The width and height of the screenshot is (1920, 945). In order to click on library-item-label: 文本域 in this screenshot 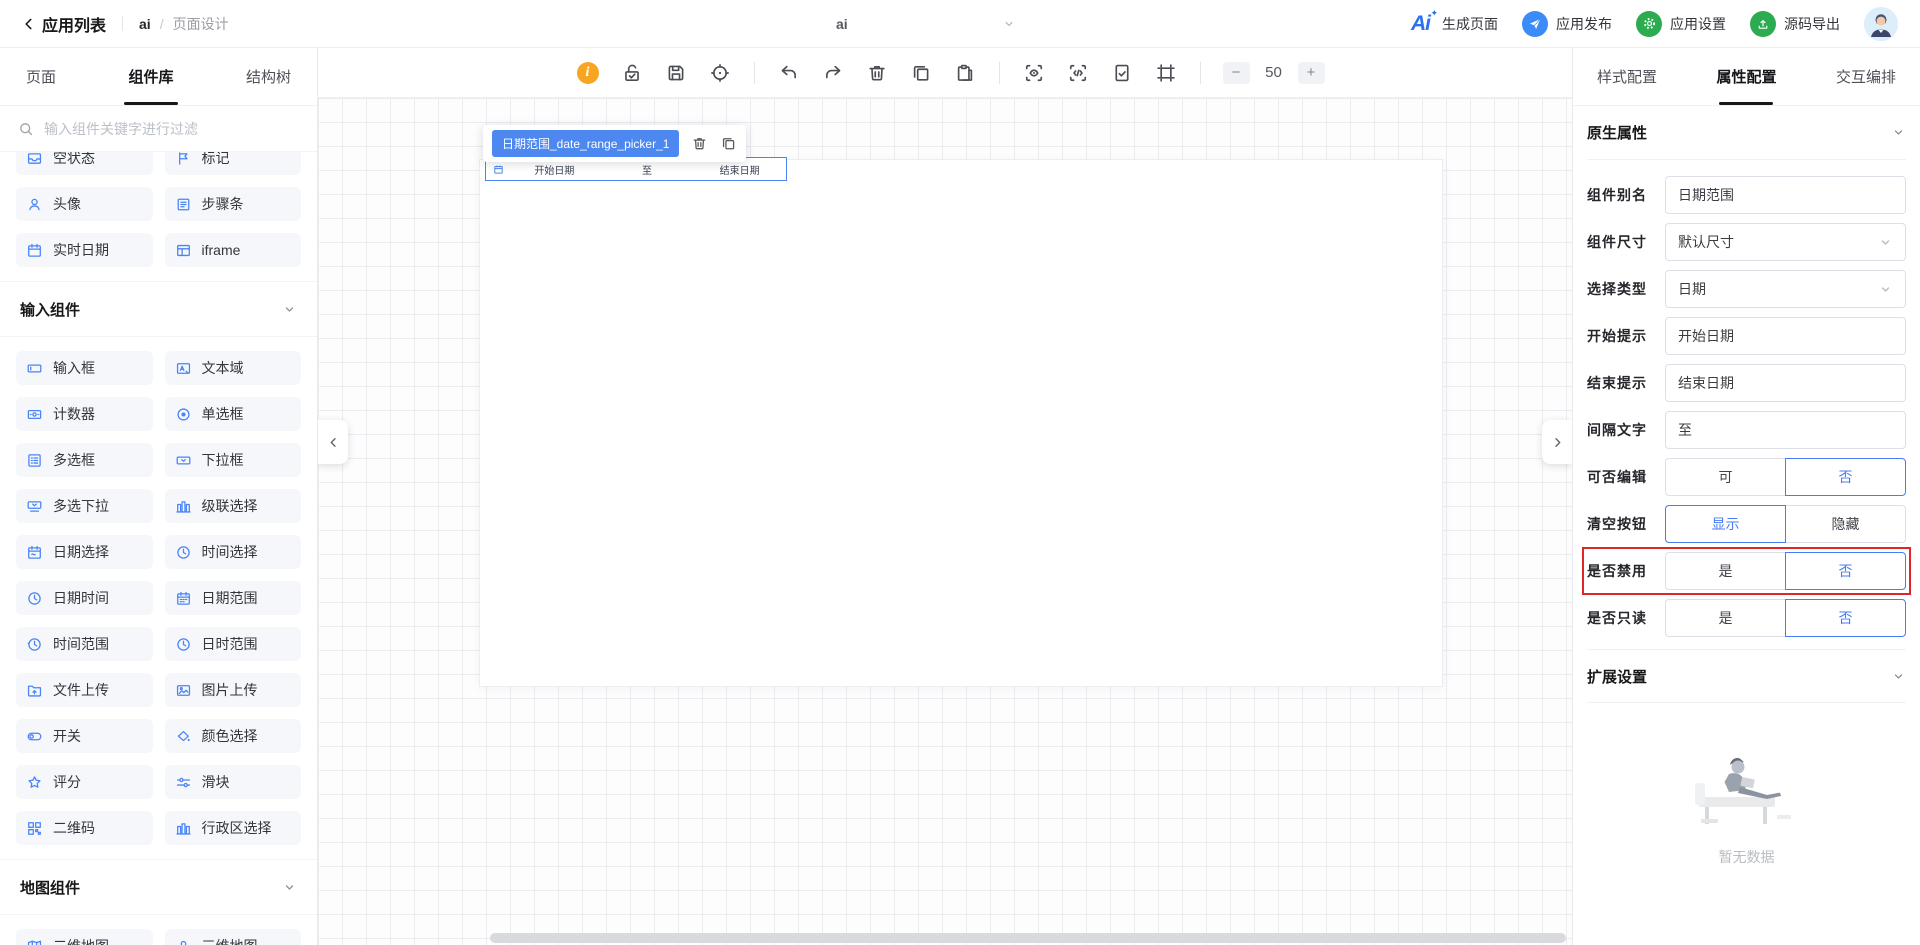, I will do `click(222, 368)`.